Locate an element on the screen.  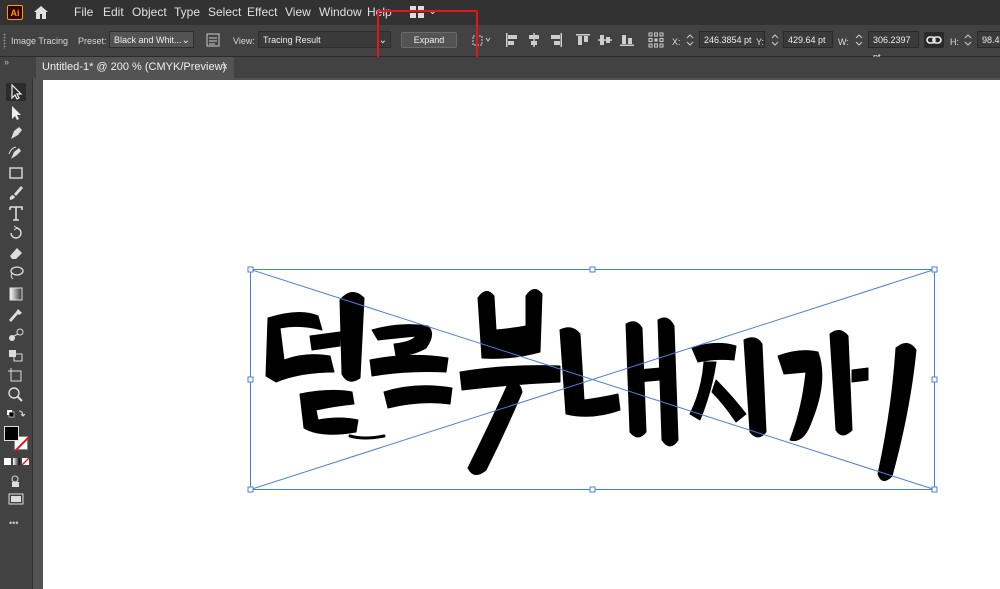
color-mode-buttons is located at coordinates (17, 462).